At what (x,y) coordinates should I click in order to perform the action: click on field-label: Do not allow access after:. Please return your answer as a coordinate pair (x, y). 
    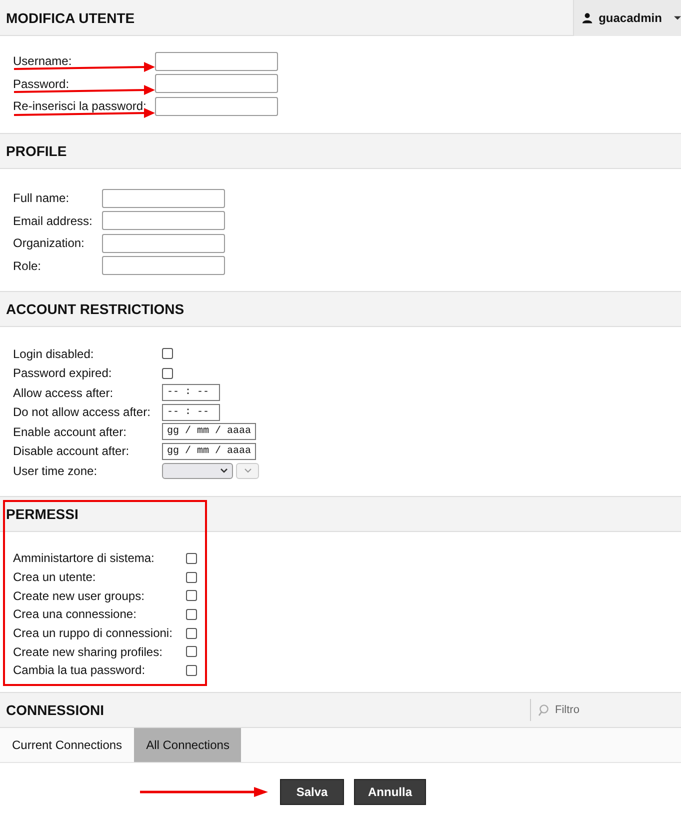
    Looking at the image, I should click on (82, 412).